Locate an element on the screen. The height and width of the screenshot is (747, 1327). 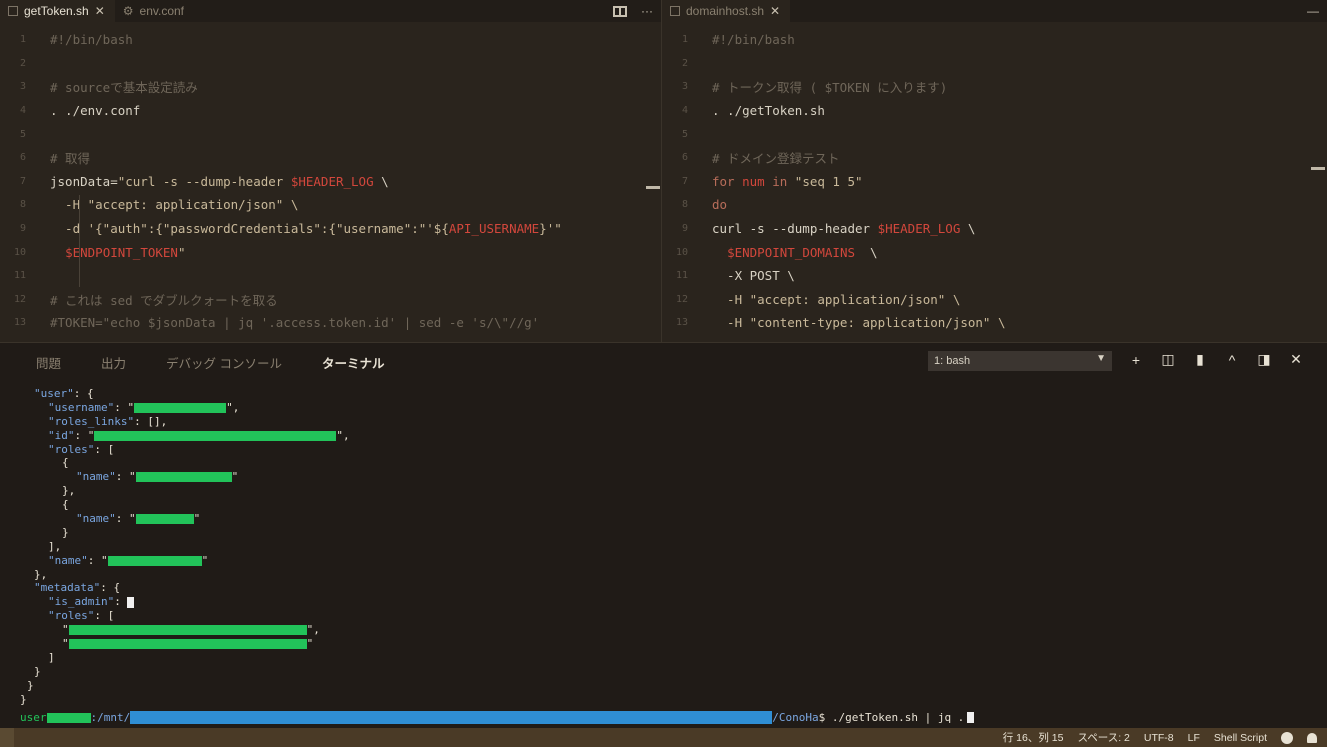
more-actions-icon: — is located at coordinates (1313, 11).